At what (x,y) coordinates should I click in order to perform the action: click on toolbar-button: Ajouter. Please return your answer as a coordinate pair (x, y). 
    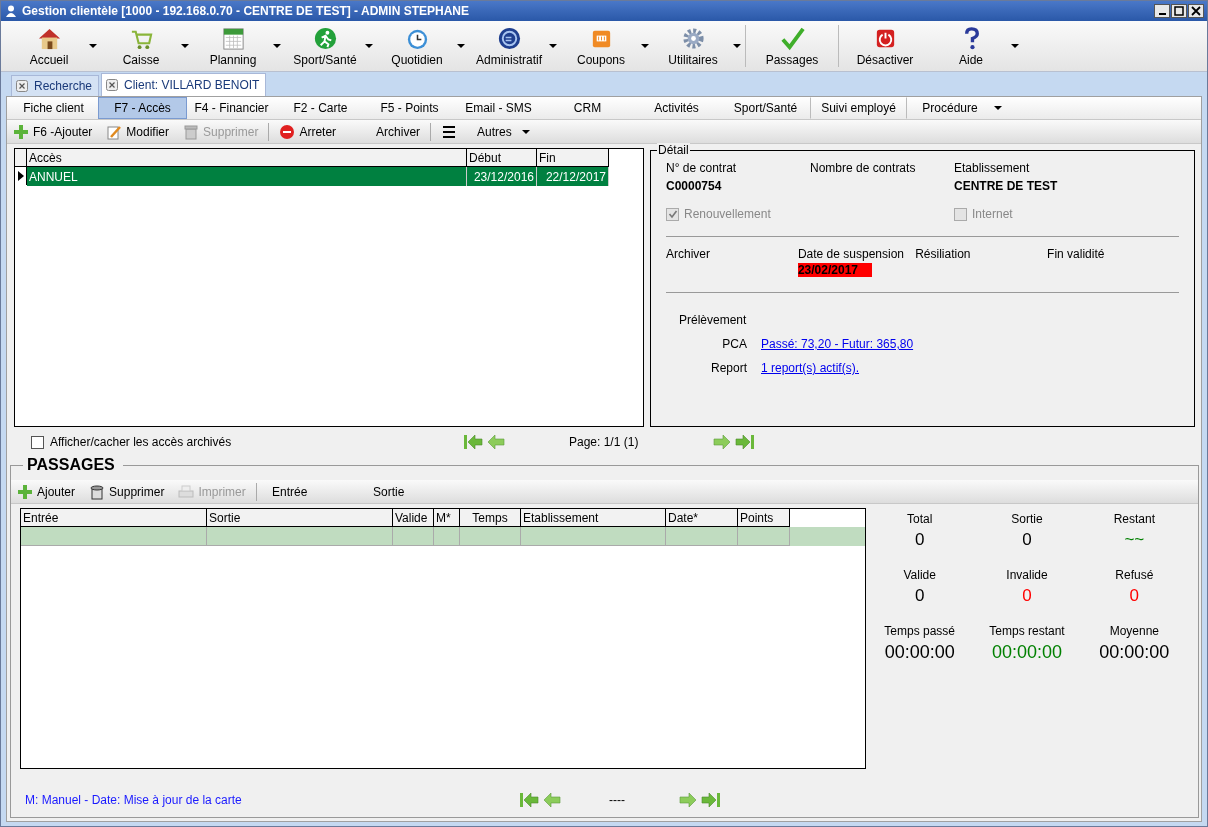
    Looking at the image, I should click on (46, 491).